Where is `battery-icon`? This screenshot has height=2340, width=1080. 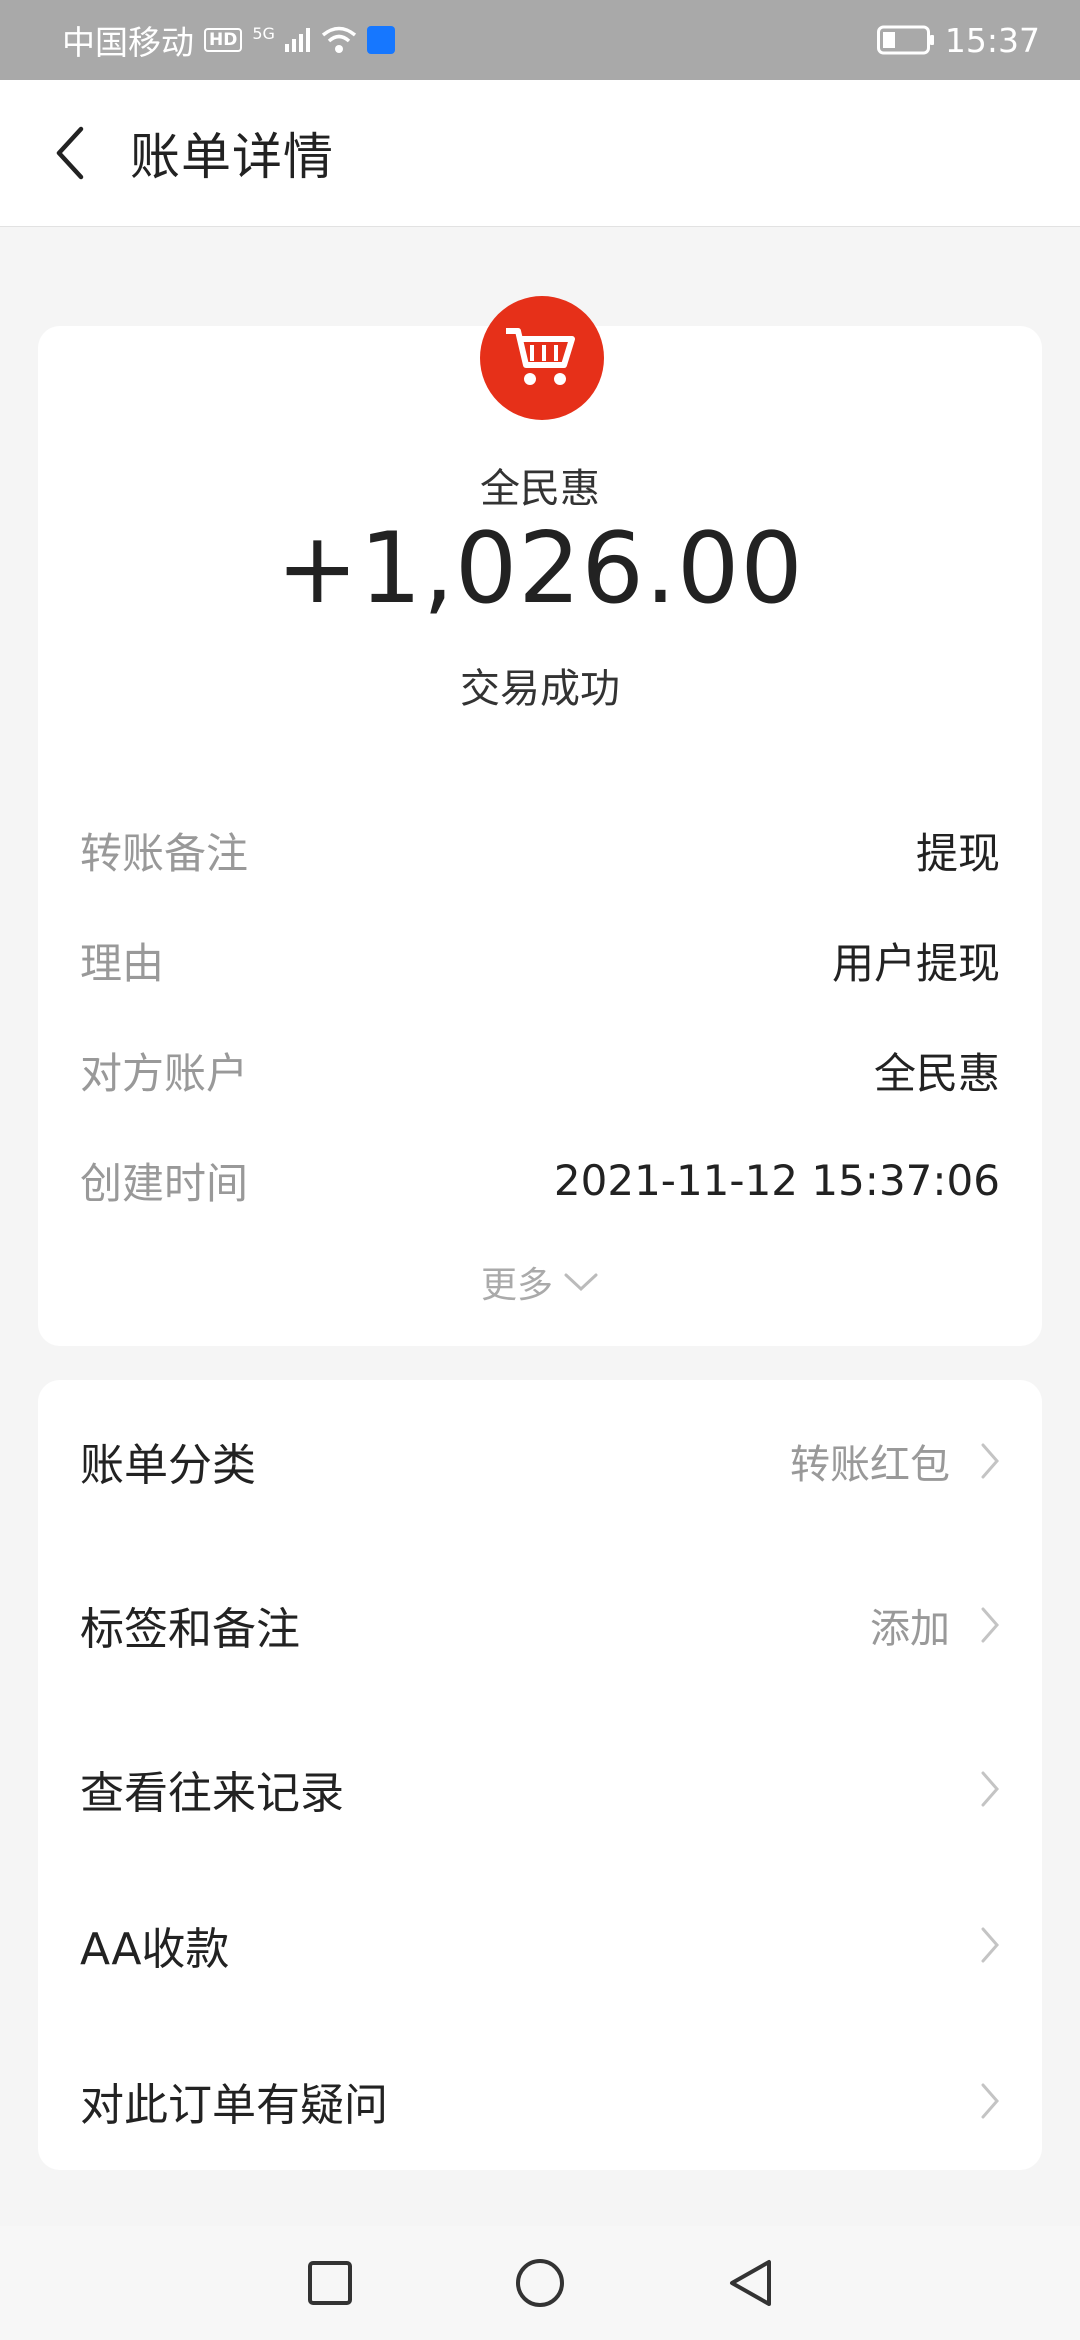 battery-icon is located at coordinates (905, 40).